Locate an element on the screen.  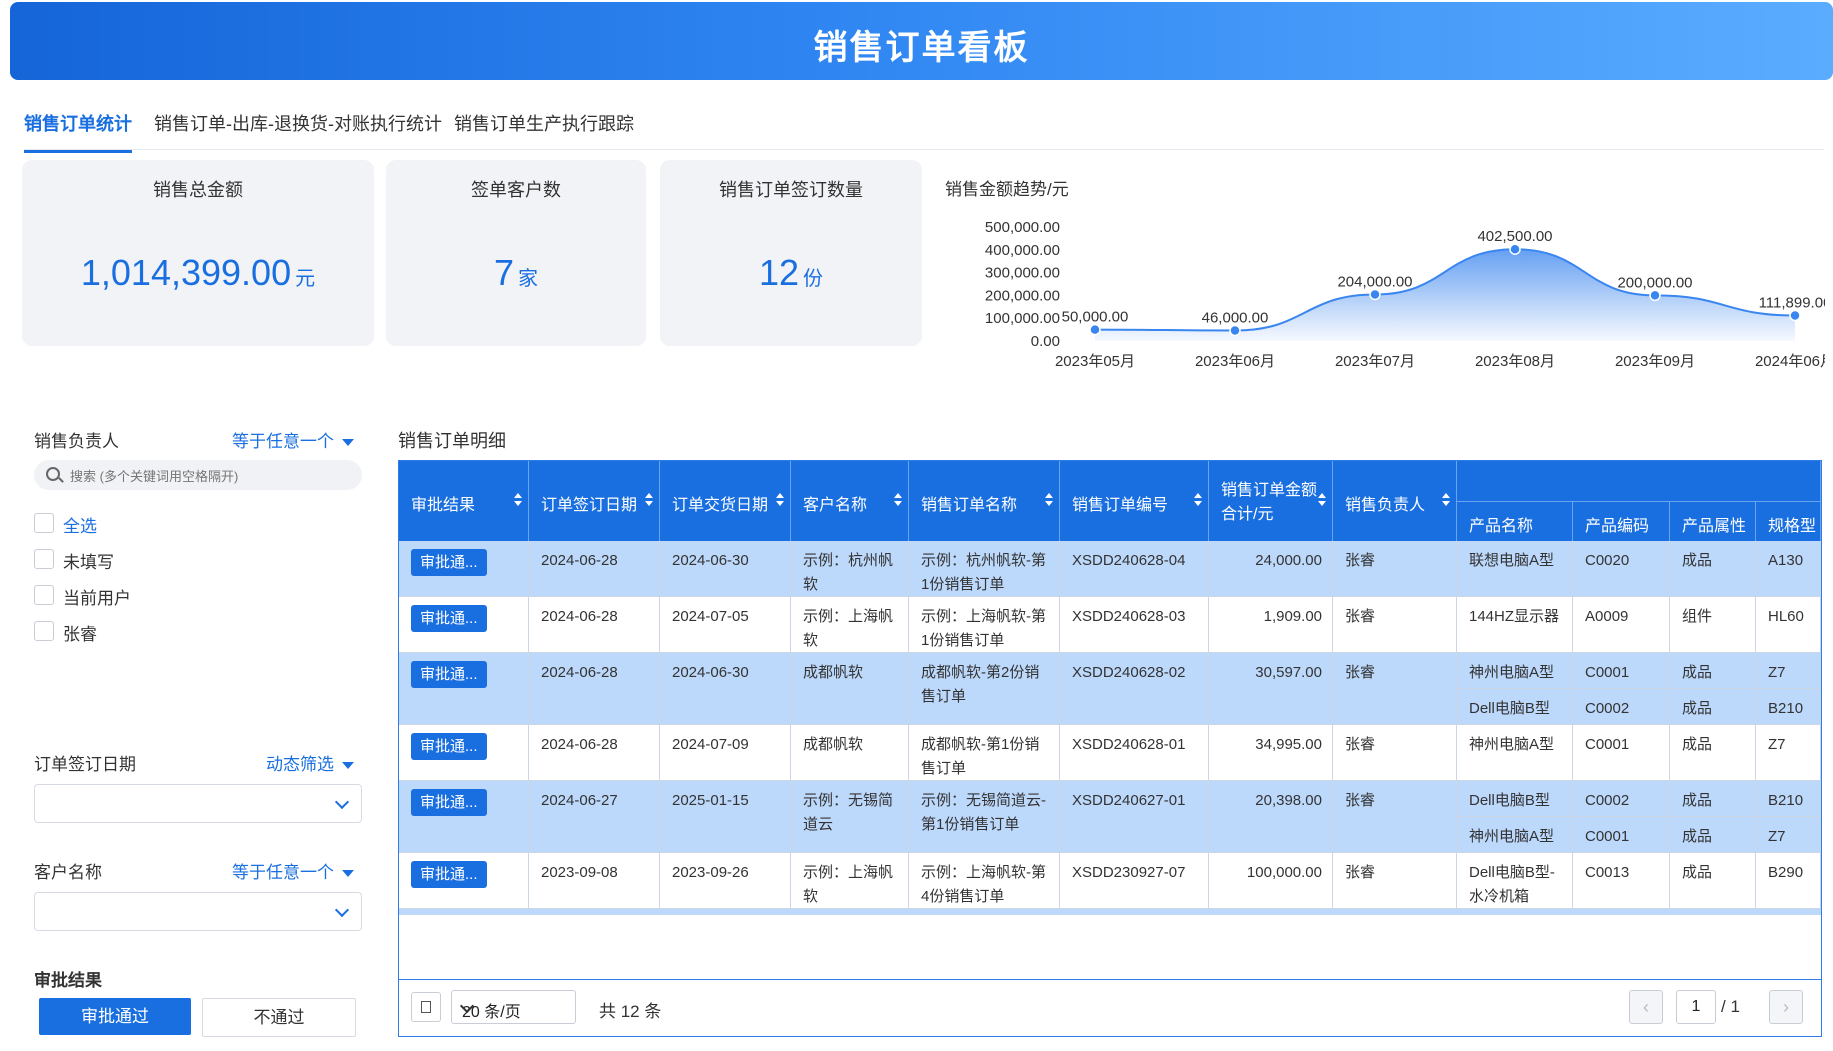
cell-order-name: 示例：无锡简道云-第1份销售订单 is located at coordinates (984, 817).